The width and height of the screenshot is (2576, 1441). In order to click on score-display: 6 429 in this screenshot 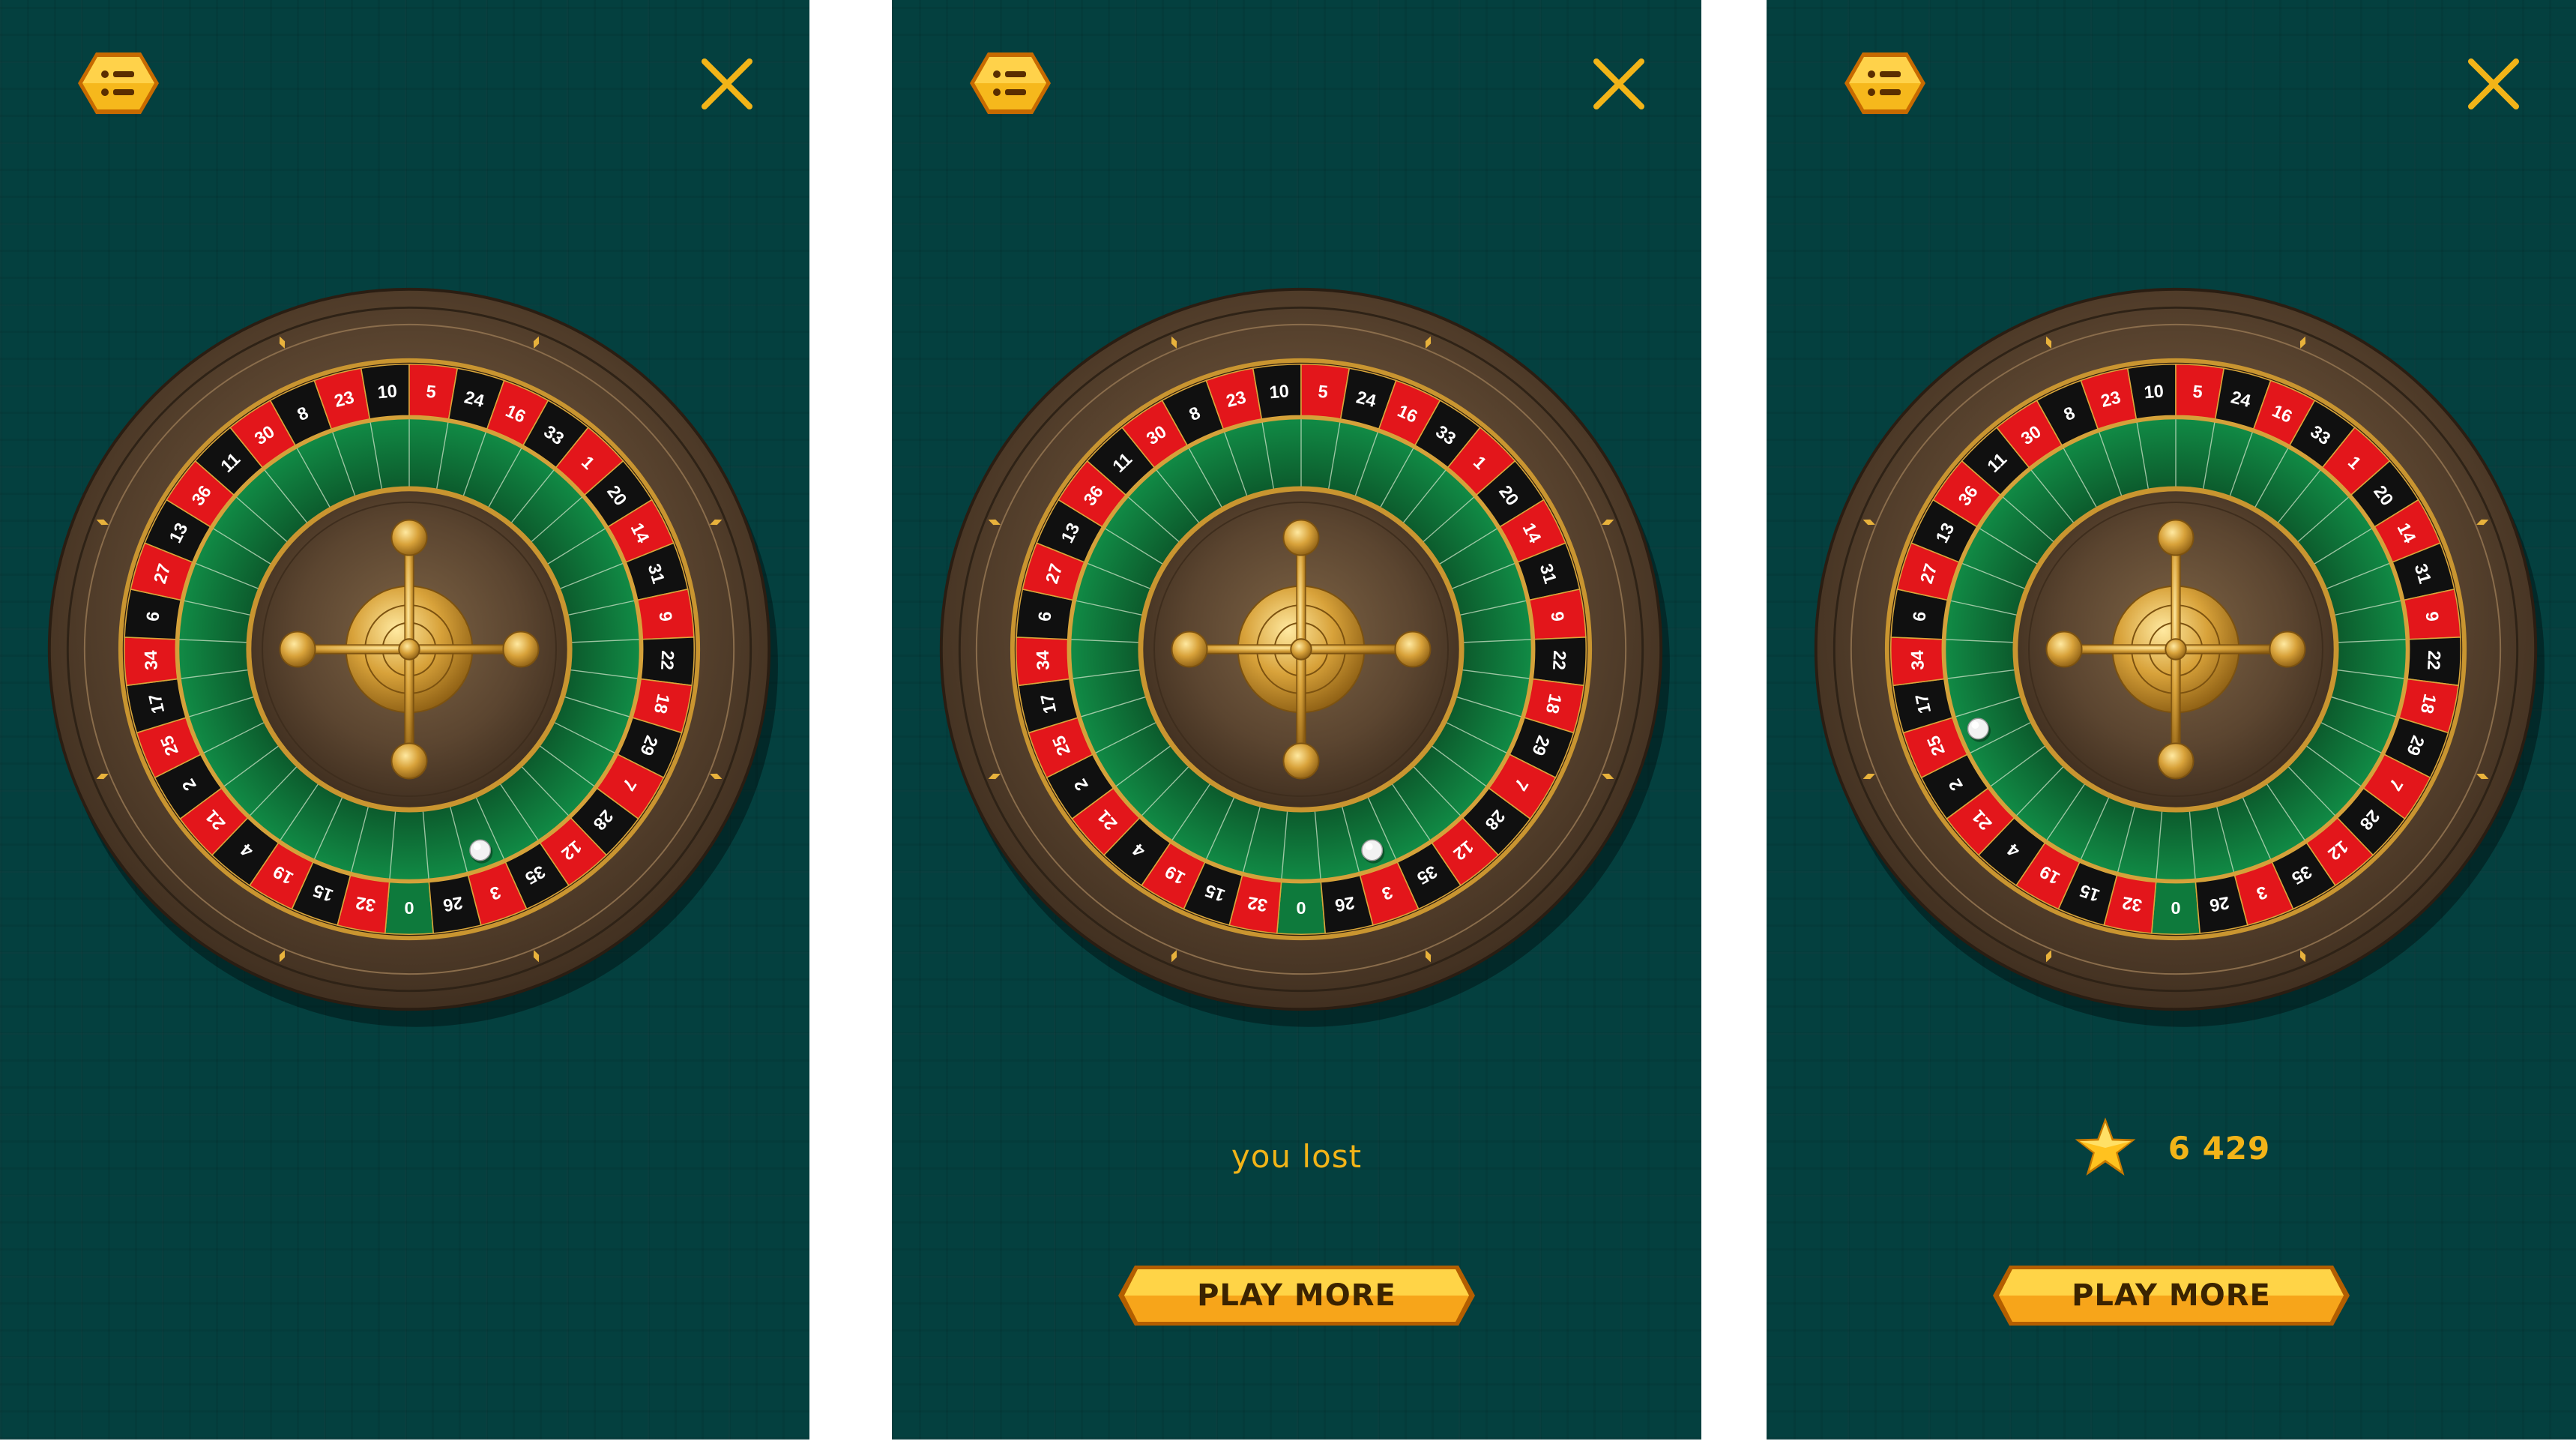, I will do `click(2171, 1148)`.